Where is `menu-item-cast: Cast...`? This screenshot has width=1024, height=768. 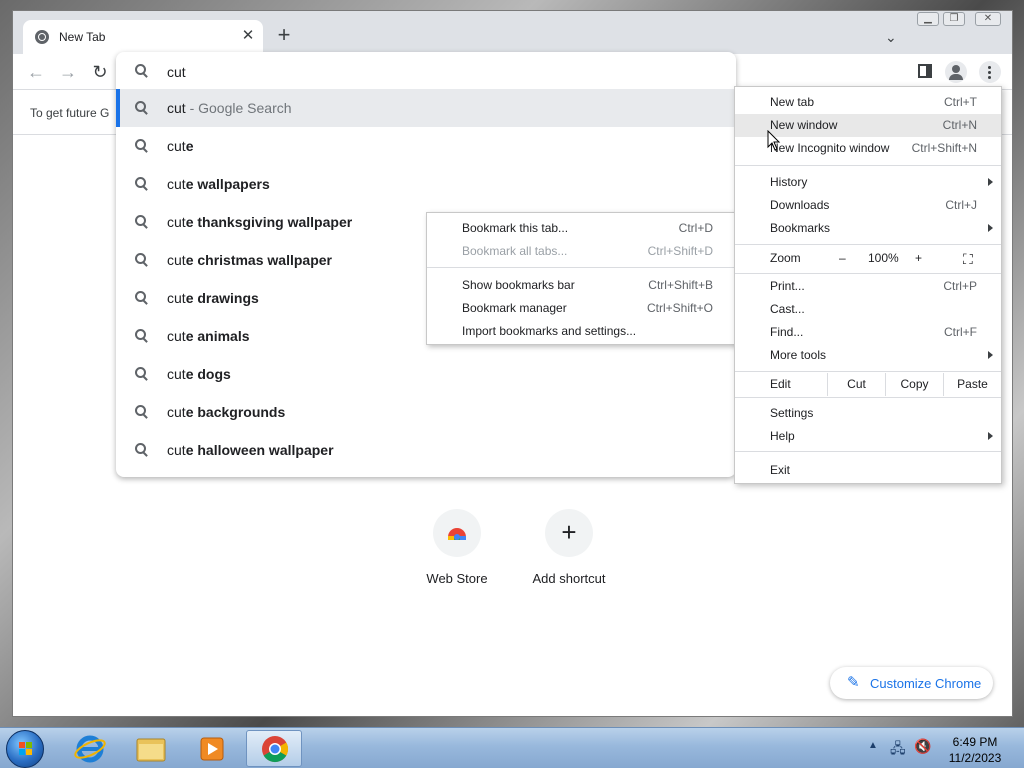
menu-item-cast: Cast... is located at coordinates (868, 309).